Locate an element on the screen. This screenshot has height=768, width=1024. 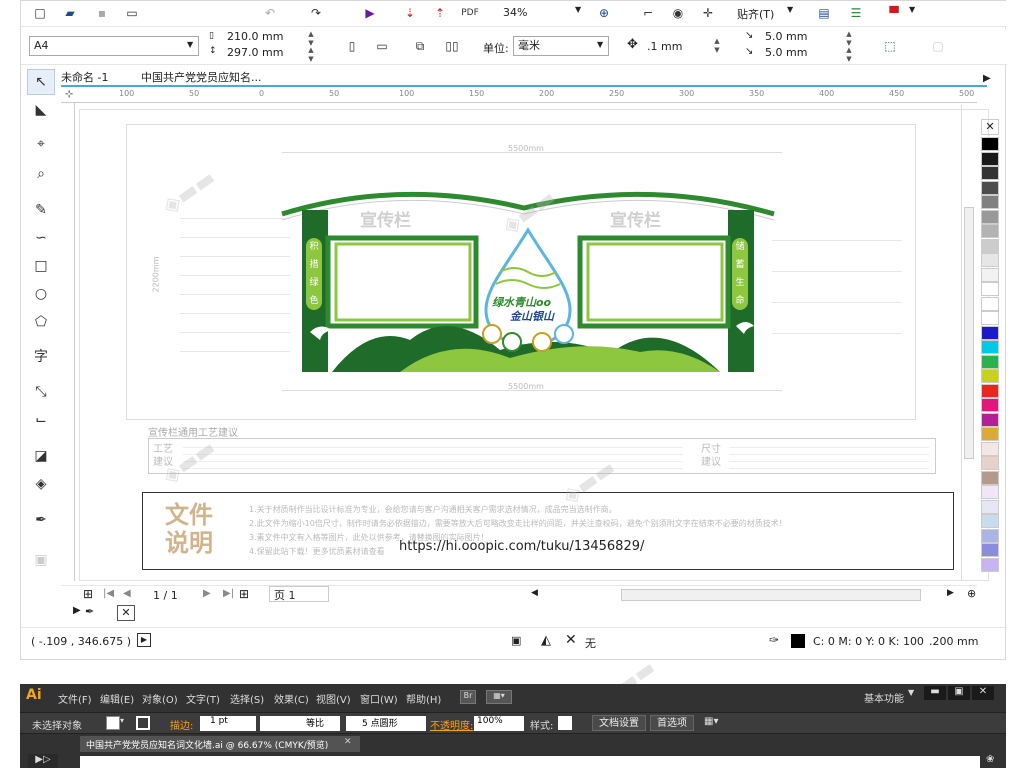
horizontal-scrollbar is located at coordinates (771, 595).